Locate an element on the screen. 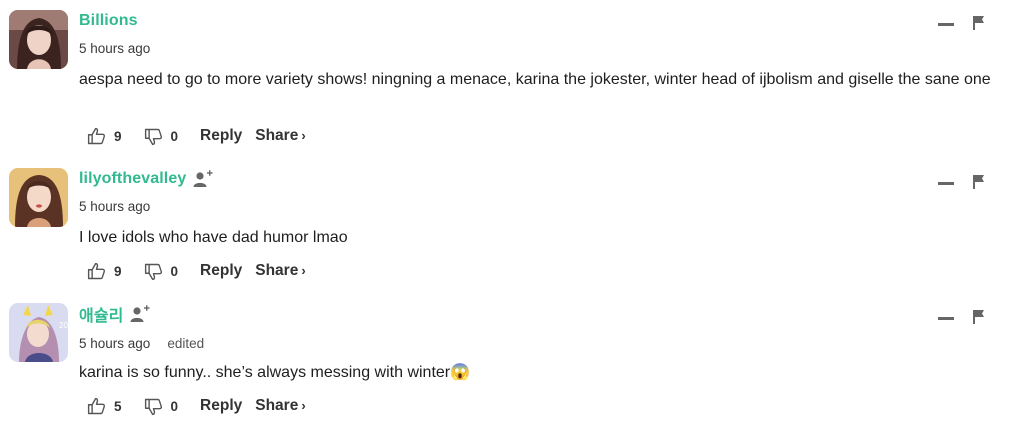 The image size is (1024, 428). scream-emoji: 😱 is located at coordinates (460, 372).